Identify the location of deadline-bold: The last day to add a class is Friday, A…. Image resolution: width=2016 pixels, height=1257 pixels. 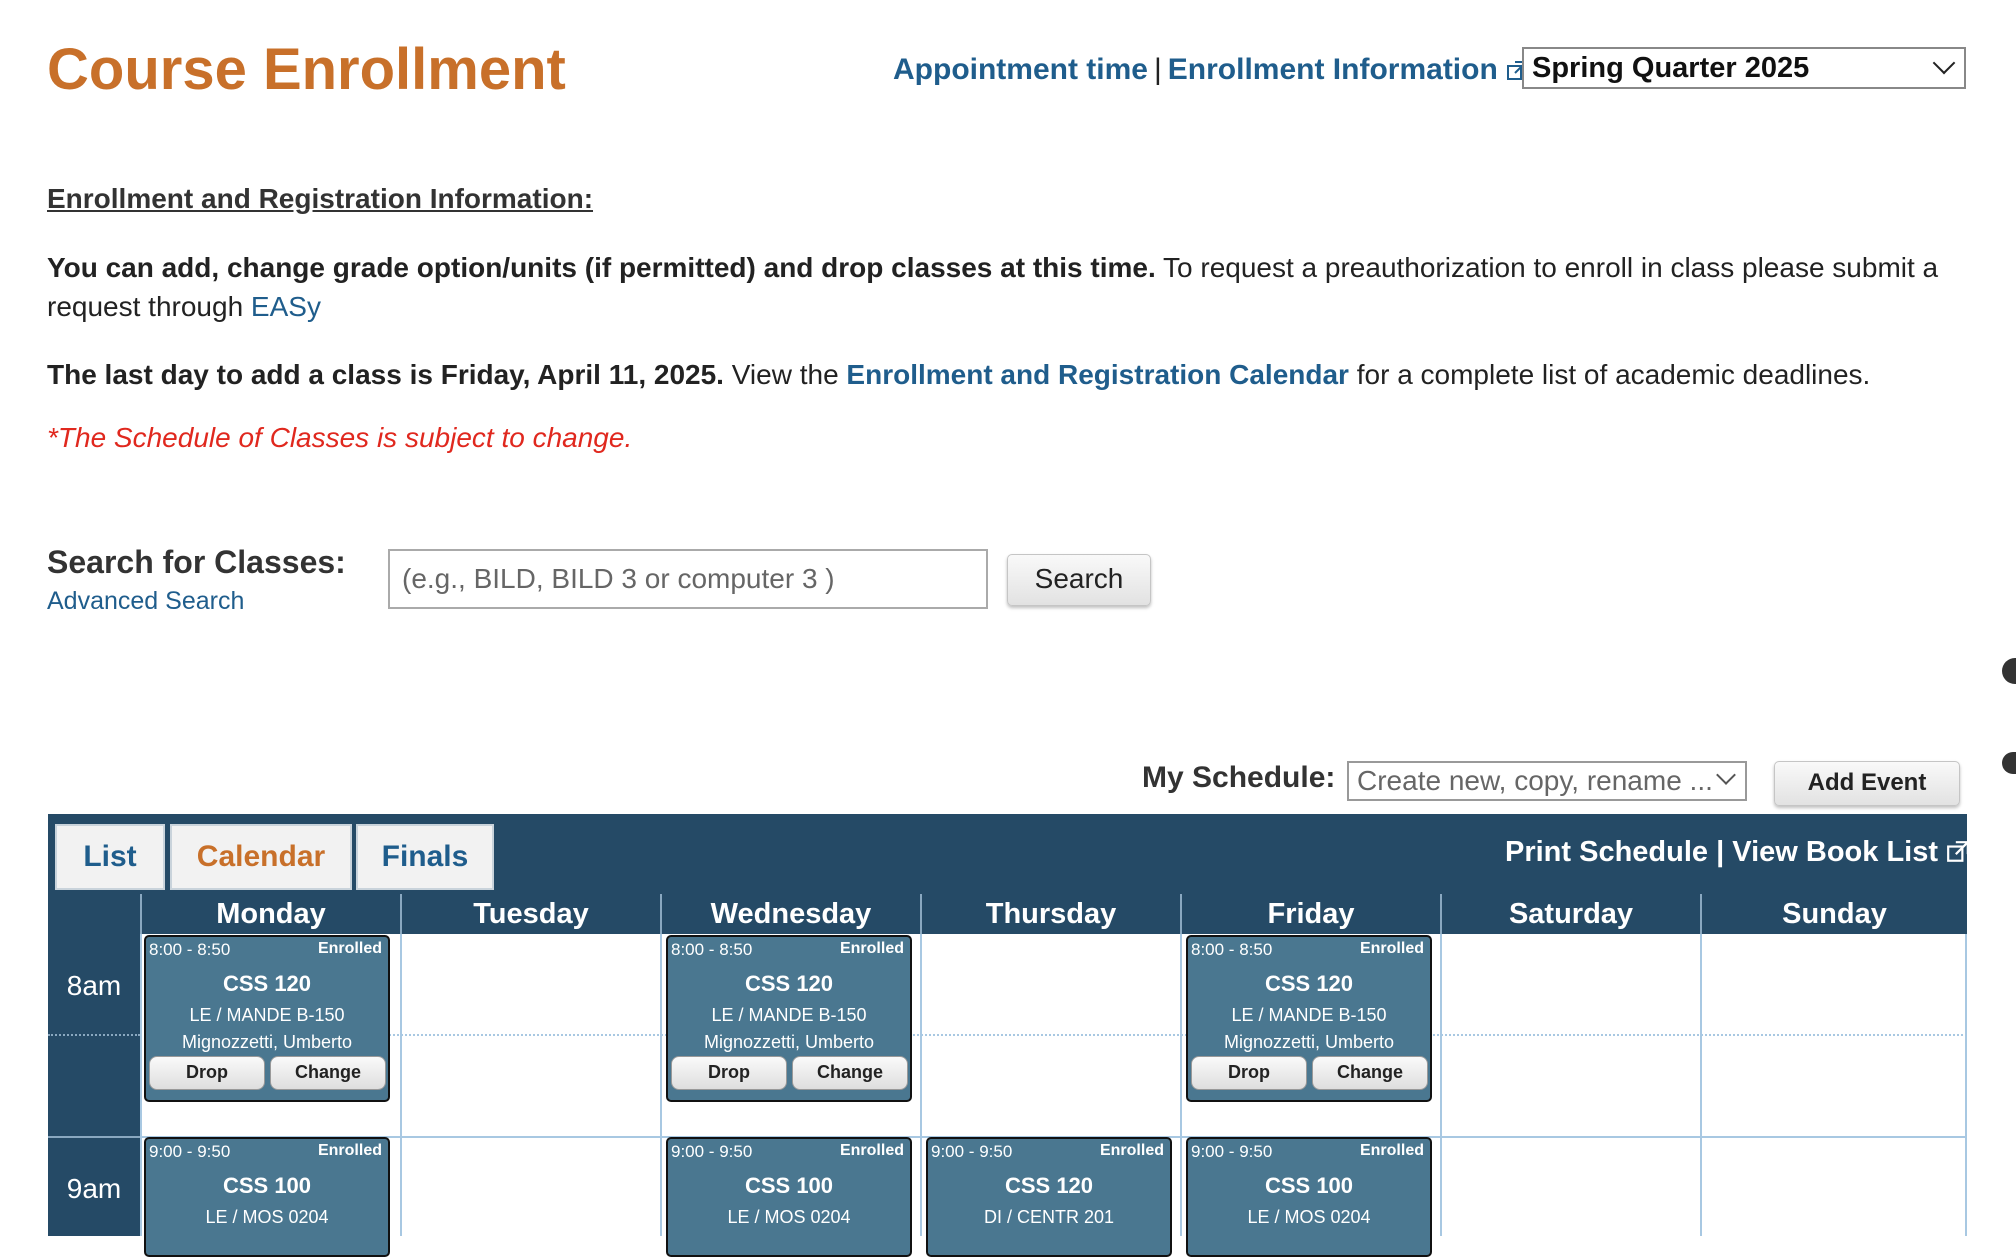
(385, 374).